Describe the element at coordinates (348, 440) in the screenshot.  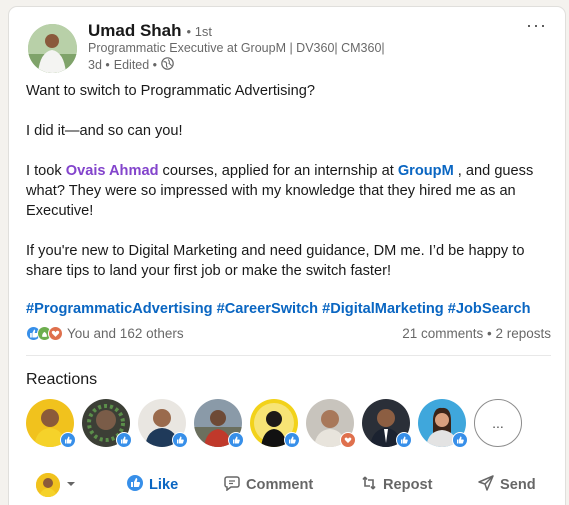
I see `love-badge-icon` at that location.